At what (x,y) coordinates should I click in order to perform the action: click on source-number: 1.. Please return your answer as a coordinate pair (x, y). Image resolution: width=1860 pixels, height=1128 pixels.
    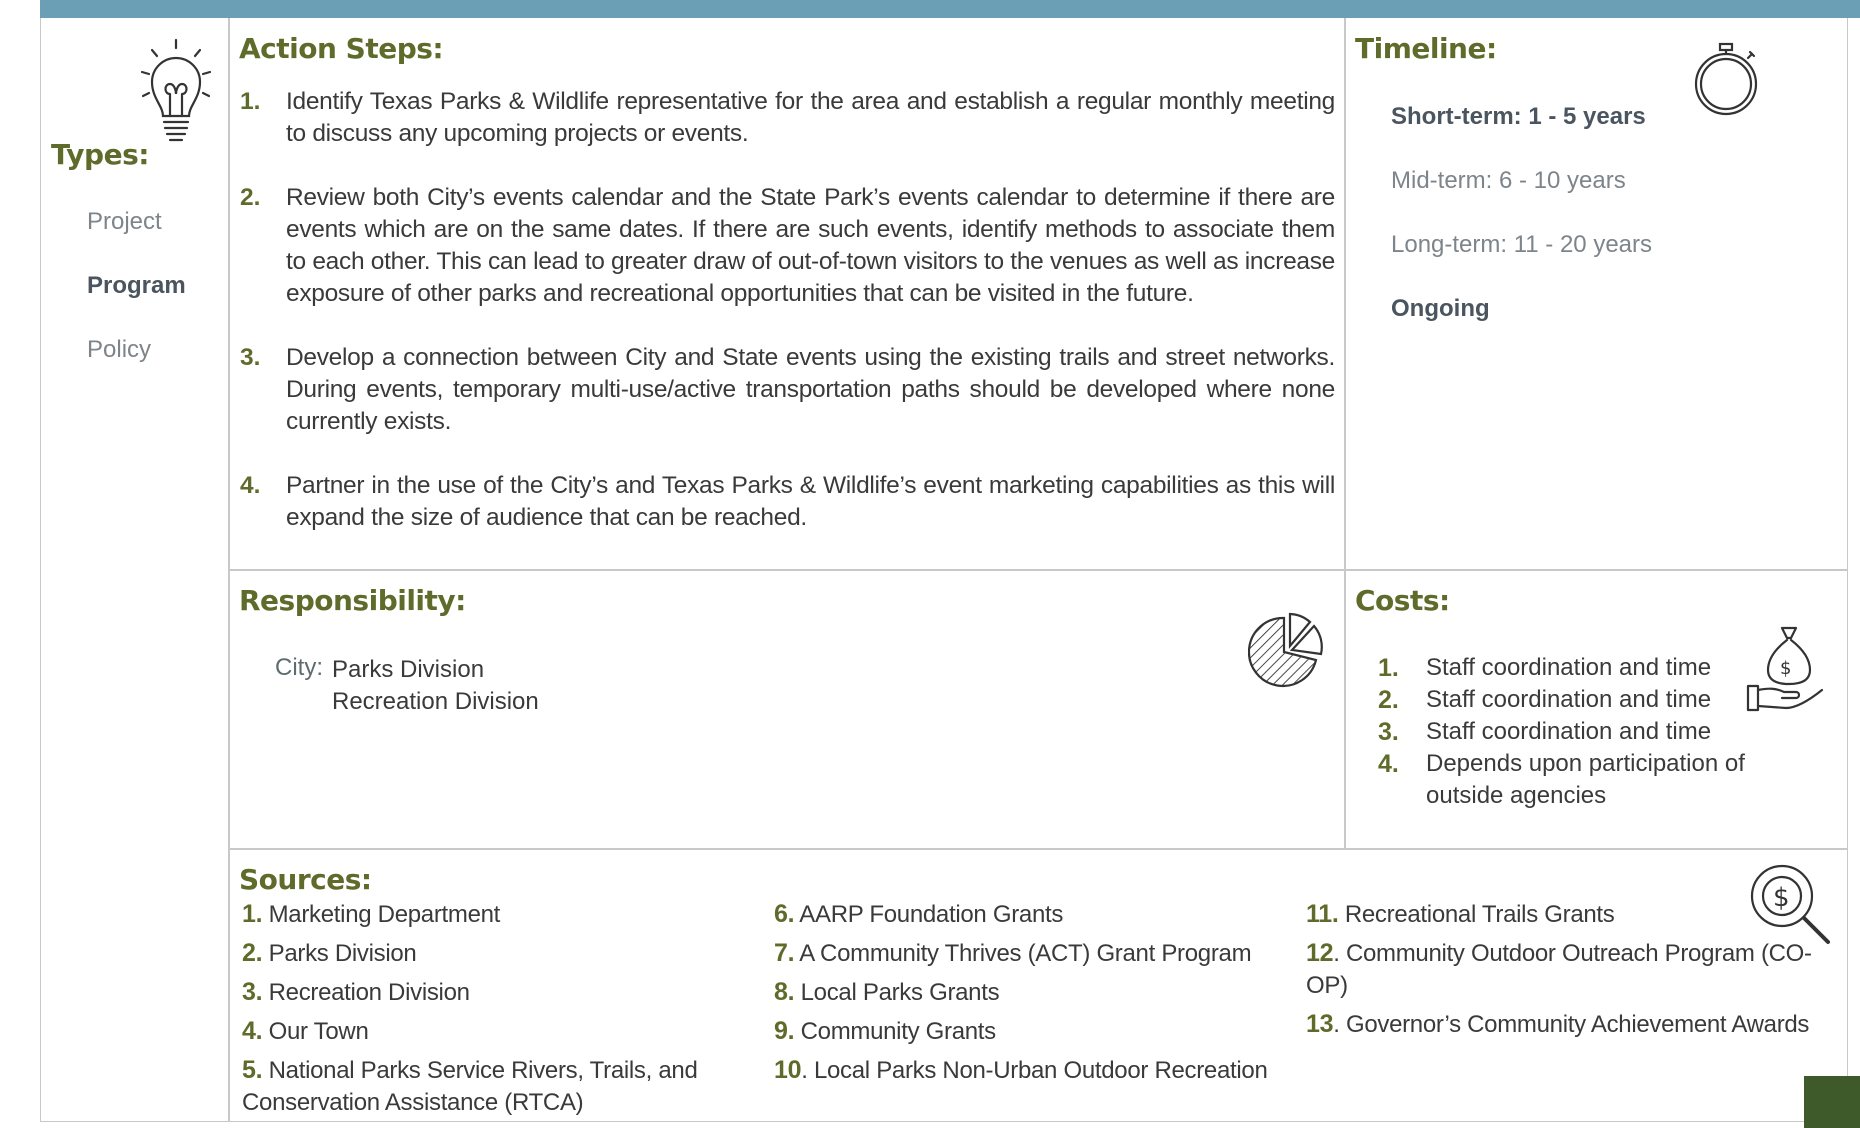
    Looking at the image, I should click on (252, 914).